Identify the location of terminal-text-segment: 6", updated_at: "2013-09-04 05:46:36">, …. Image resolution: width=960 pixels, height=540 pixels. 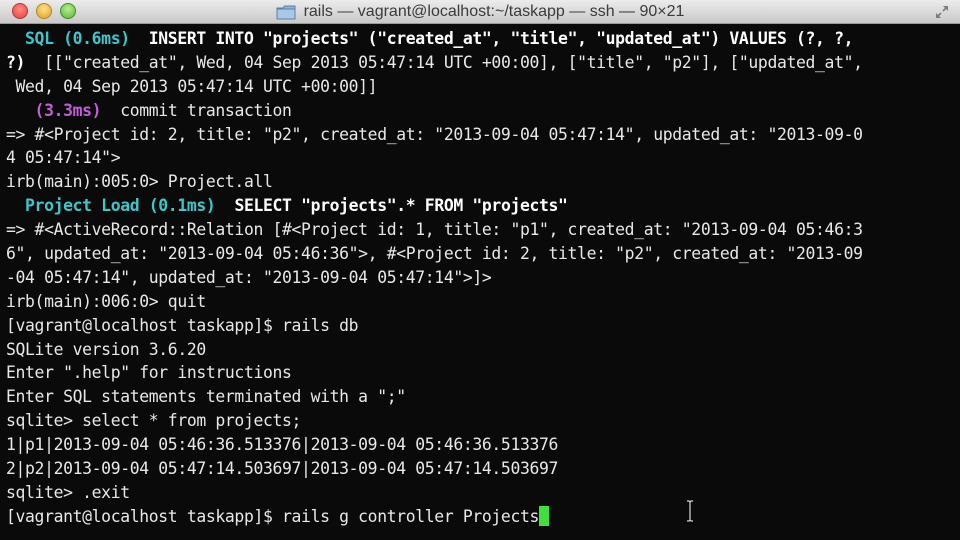
(434, 254).